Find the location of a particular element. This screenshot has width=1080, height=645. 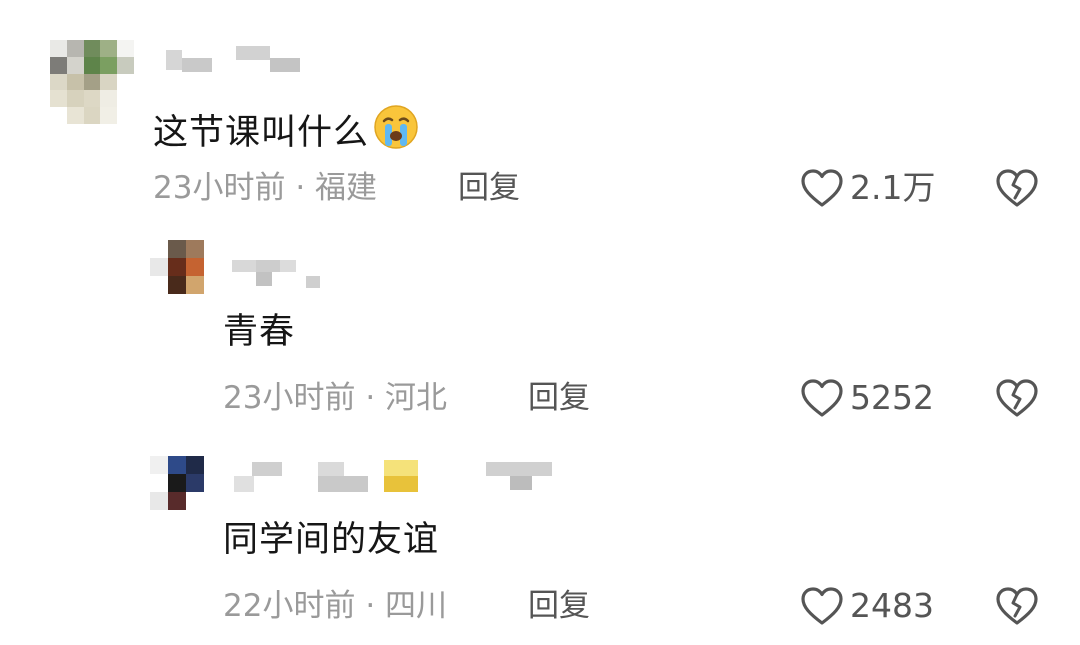

comment-meta: 23小时前 · 福建 is located at coordinates (265, 188).